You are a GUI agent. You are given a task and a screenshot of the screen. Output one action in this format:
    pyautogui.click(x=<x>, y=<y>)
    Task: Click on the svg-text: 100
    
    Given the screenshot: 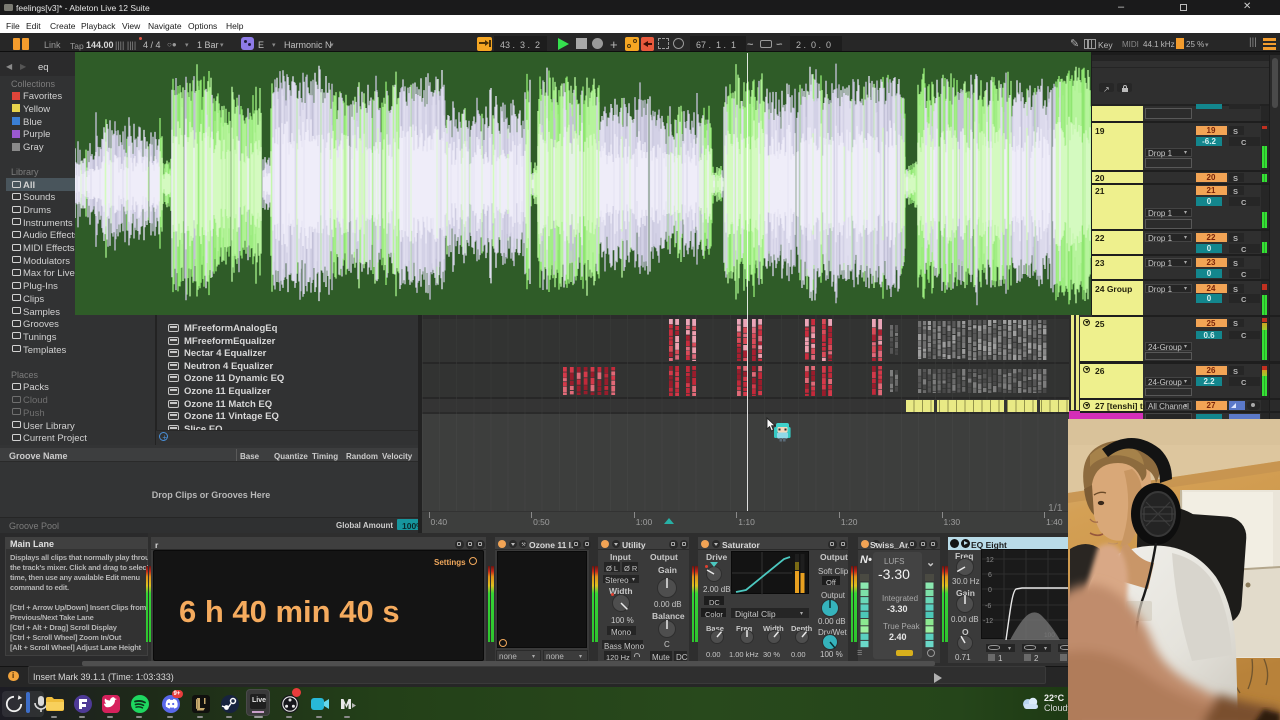 What is the action you would take?
    pyautogui.click(x=1049, y=635)
    